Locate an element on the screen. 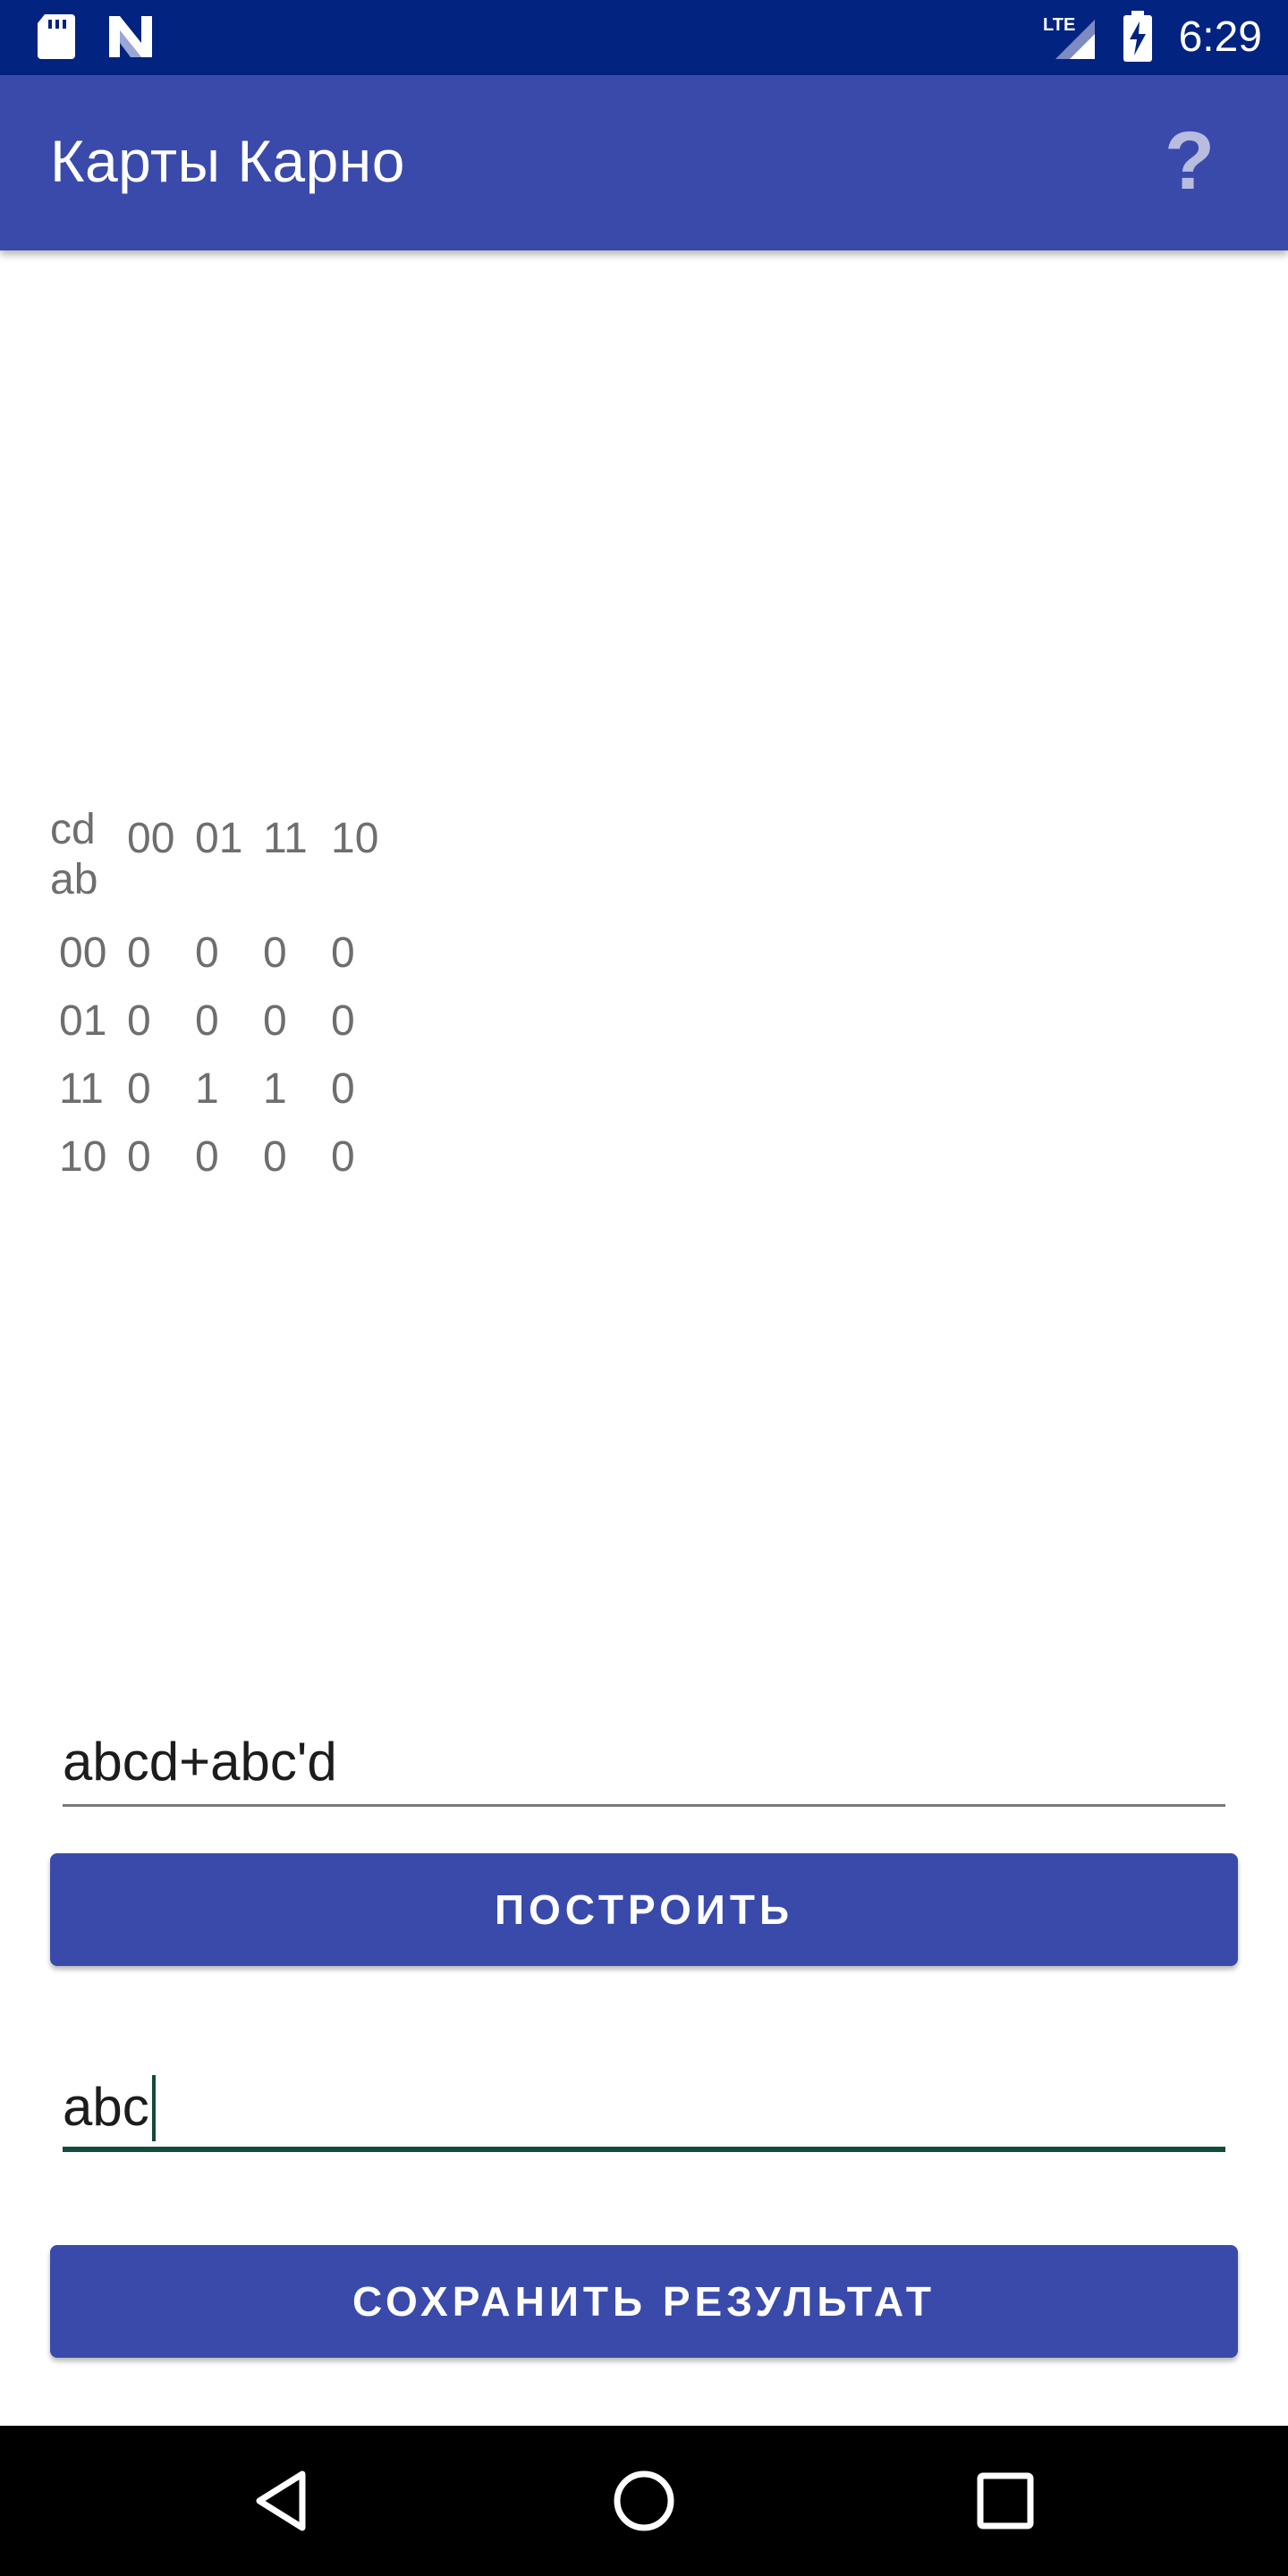 This screenshot has height=2576, width=1288. kmap-row-variables: ab is located at coordinates (74, 879).